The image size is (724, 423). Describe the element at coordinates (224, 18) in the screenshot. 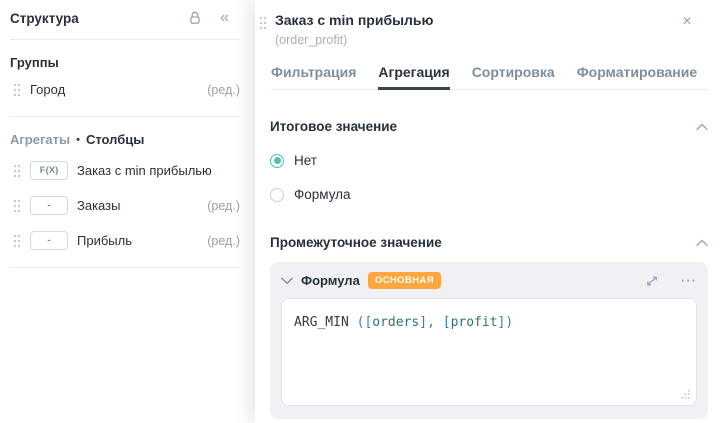

I see `collapse-panel-icon: «` at that location.